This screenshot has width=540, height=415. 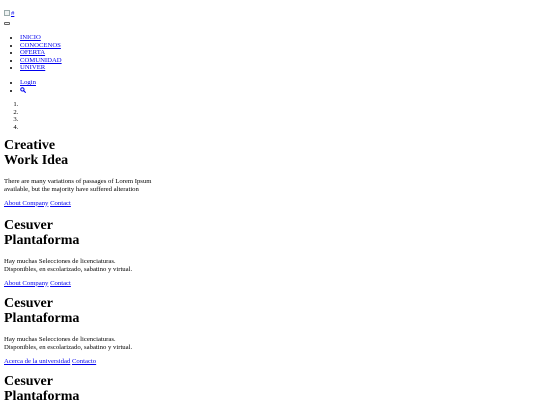 I want to click on header-tools: Login, so click(x=270, y=86).